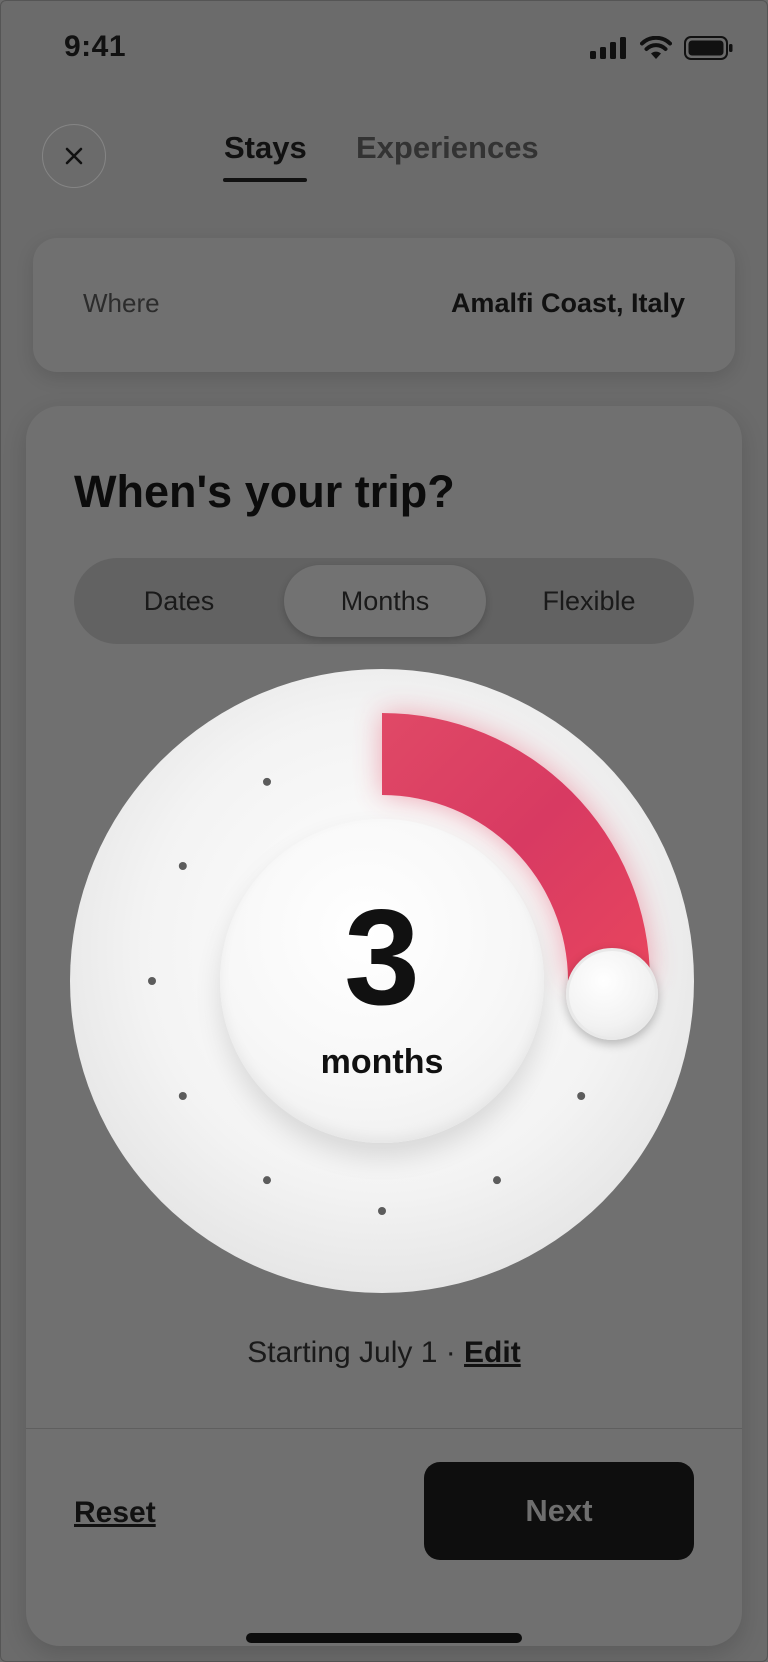 This screenshot has width=768, height=1662. I want to click on tab-experiences: Experiences, so click(447, 148).